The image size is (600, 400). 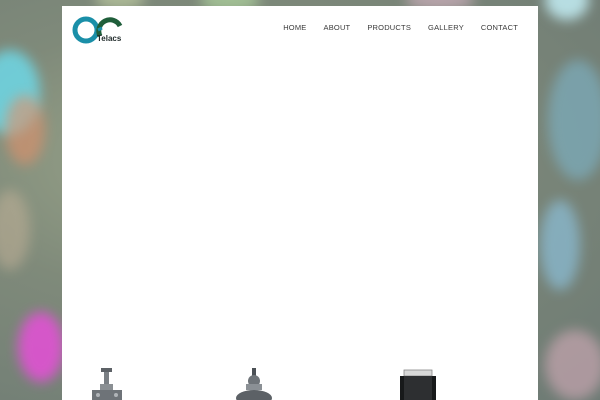 What do you see at coordinates (294, 27) in the screenshot?
I see `nav-item-home: HOME` at bounding box center [294, 27].